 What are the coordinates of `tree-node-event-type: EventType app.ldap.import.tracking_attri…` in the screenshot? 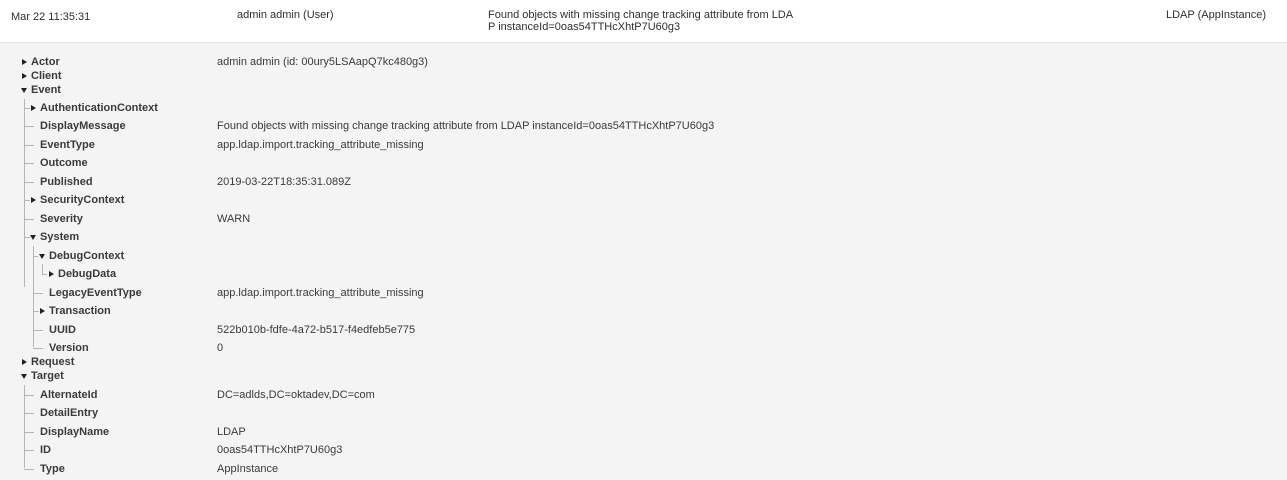 It's located at (643, 145).